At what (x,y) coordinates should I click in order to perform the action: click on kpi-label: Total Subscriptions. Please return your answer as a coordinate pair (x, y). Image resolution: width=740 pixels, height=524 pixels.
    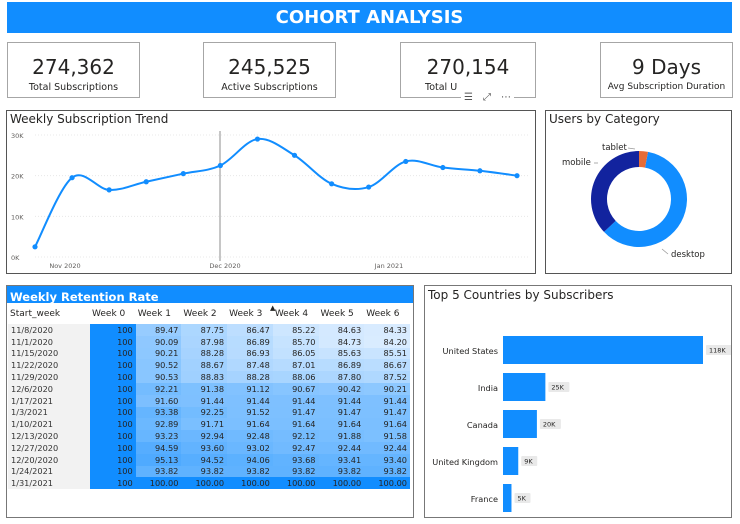
    Looking at the image, I should click on (73, 87).